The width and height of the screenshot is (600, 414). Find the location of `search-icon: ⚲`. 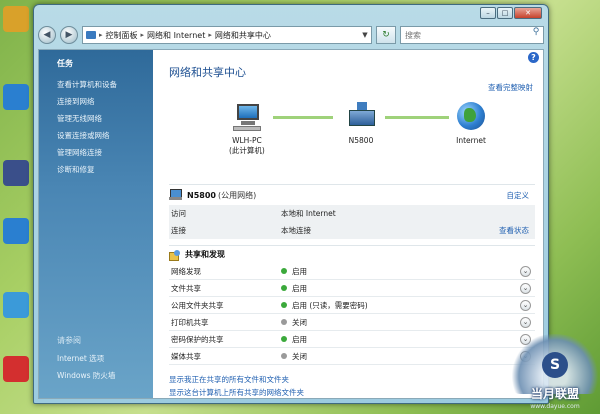

search-icon: ⚲ is located at coordinates (536, 35).